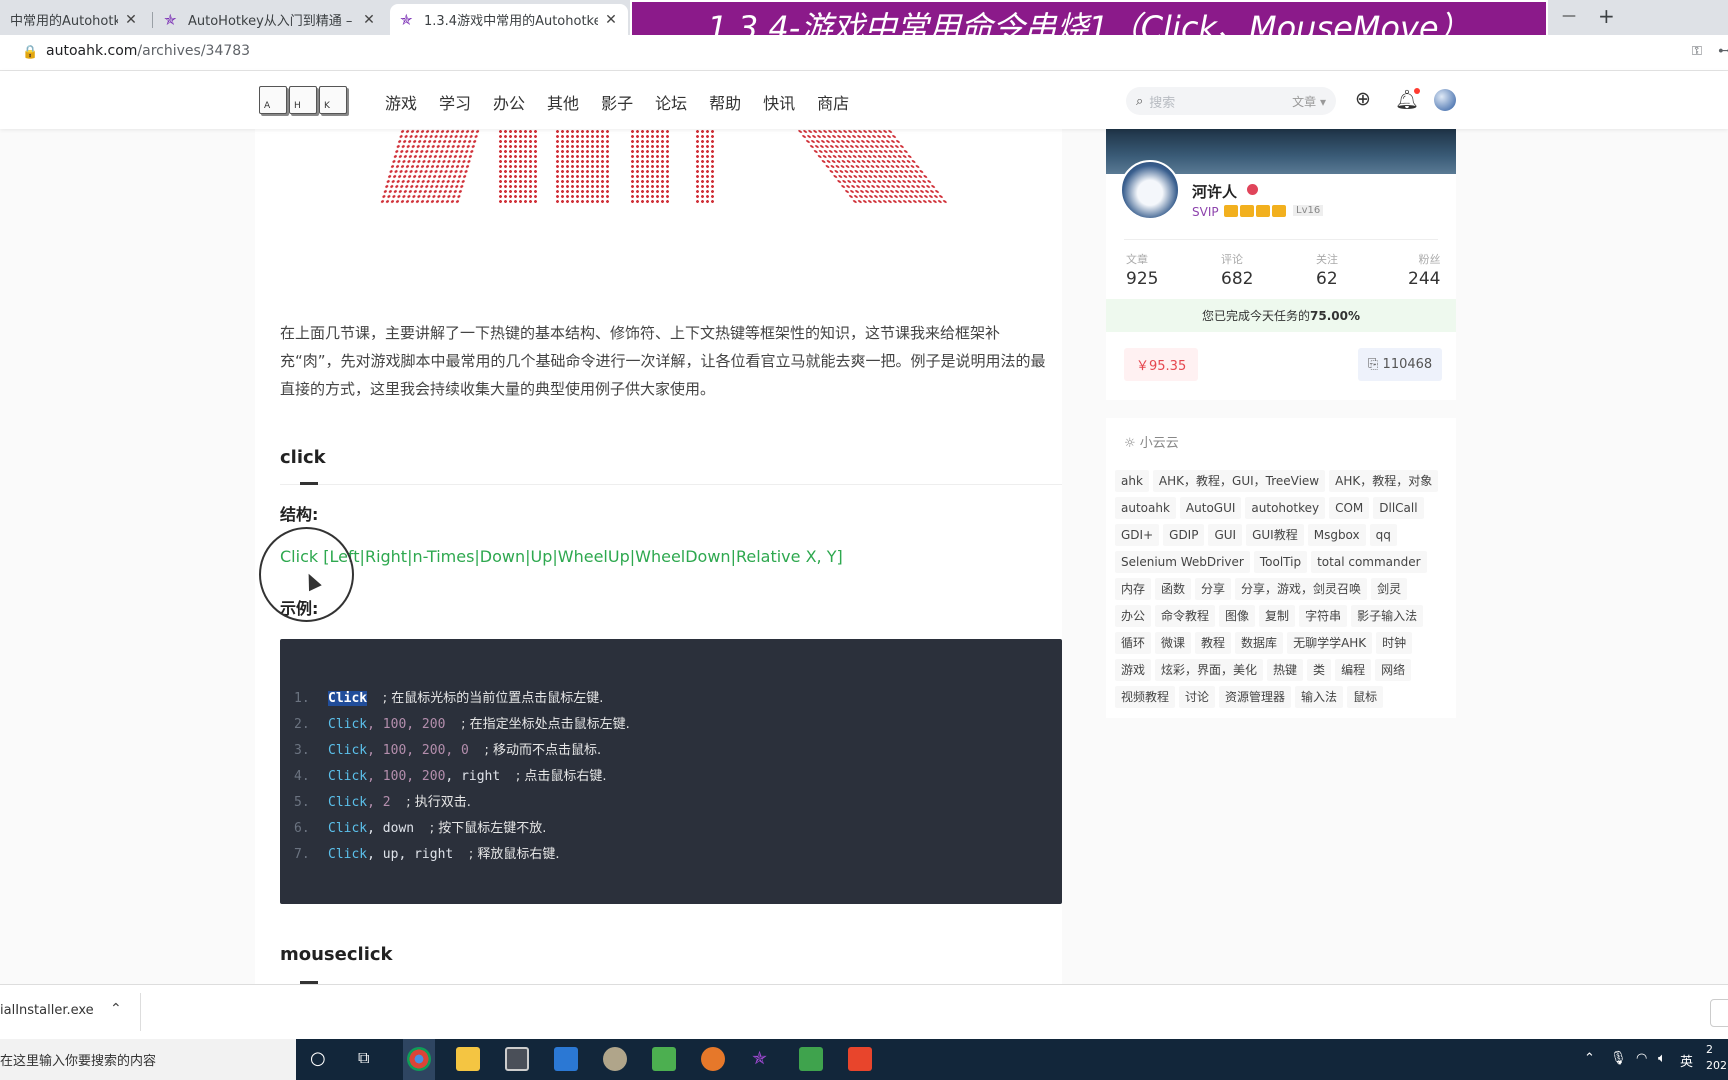 This screenshot has height=1080, width=1728. What do you see at coordinates (348, 698) in the screenshot?
I see `code-command-selected: Click` at bounding box center [348, 698].